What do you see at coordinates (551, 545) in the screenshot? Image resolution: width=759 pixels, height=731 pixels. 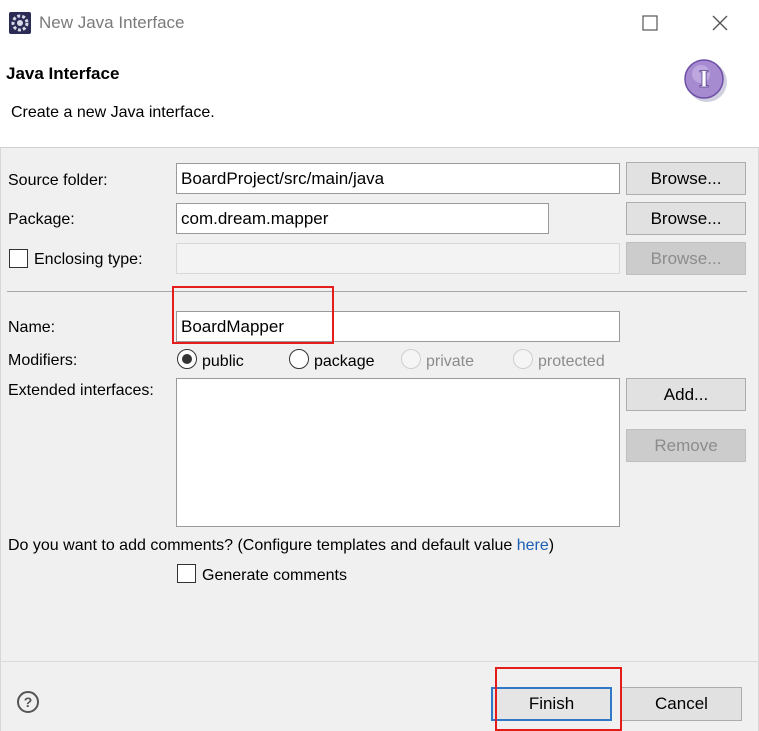 I see `comments-question-close: )` at bounding box center [551, 545].